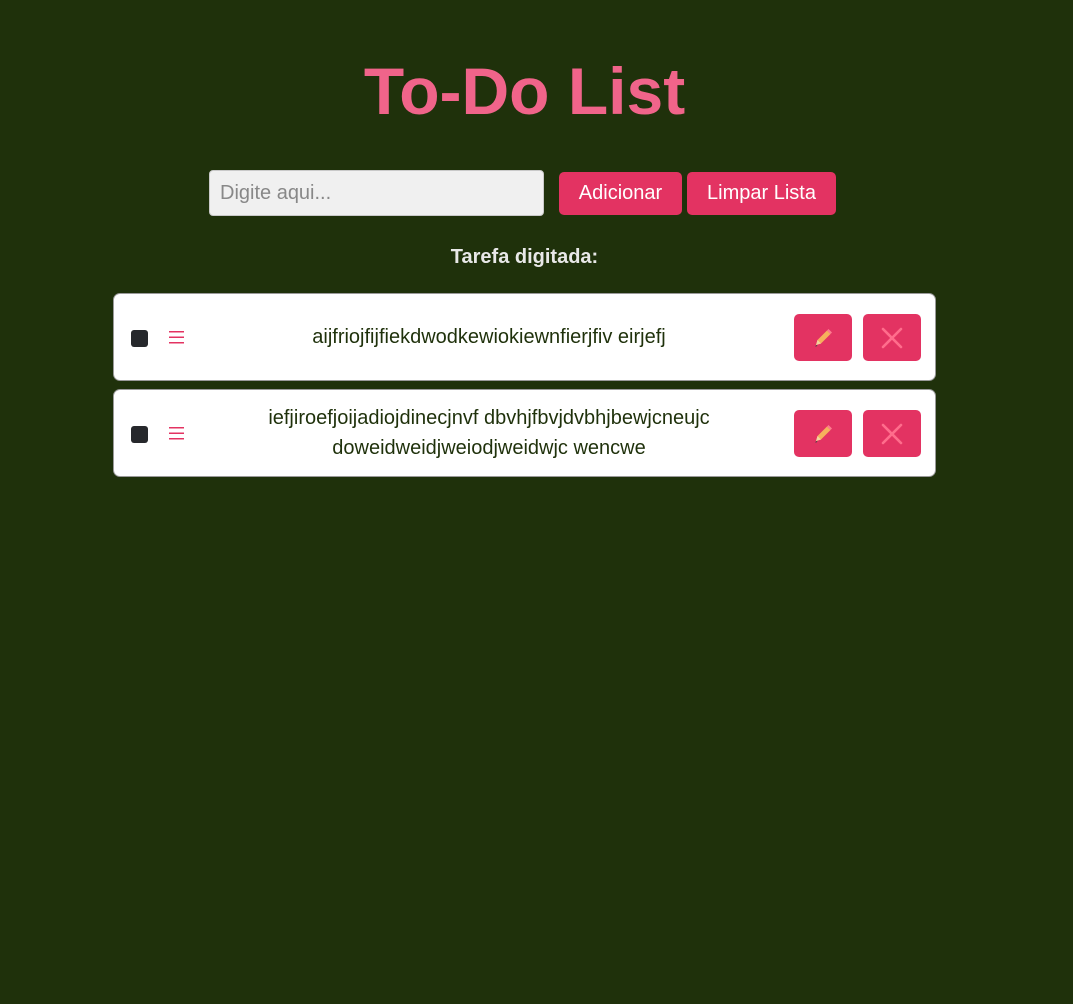 This screenshot has width=1073, height=1004. What do you see at coordinates (376, 193) in the screenshot?
I see `task-input` at bounding box center [376, 193].